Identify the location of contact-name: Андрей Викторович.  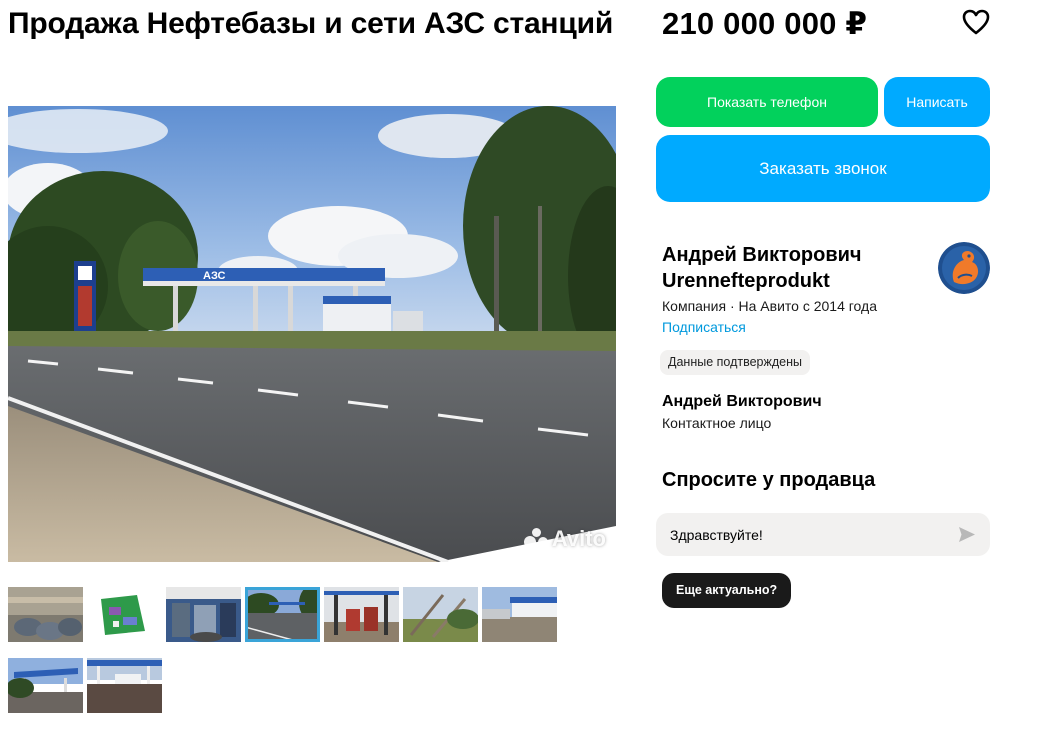
(742, 401).